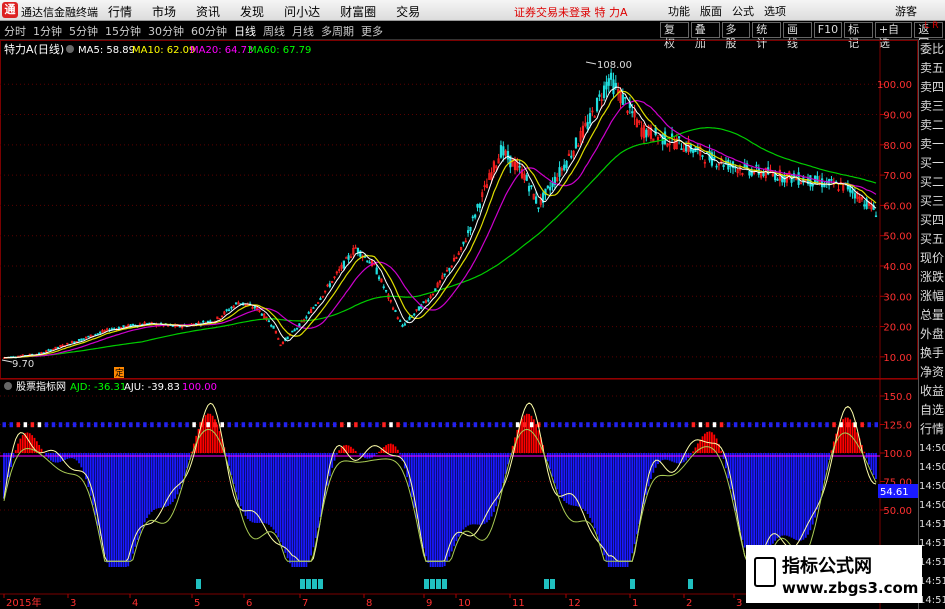 The height and width of the screenshot is (609, 945). Describe the element at coordinates (897, 454) in the screenshot. I see `indicator-y-tick-label: 100.0` at that location.